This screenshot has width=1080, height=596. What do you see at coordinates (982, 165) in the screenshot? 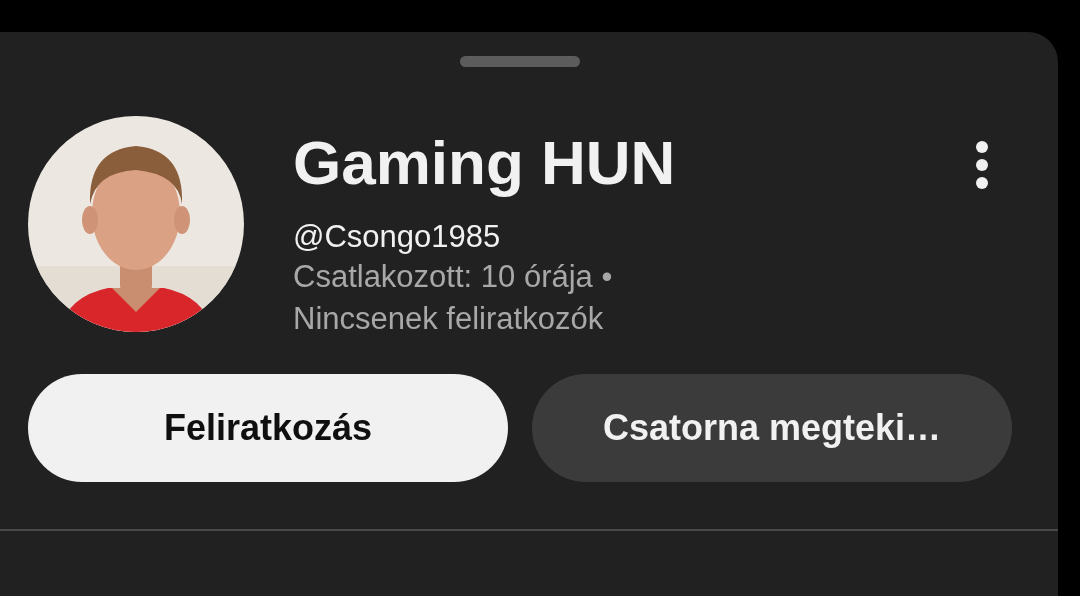
I see `more-options-icon` at bounding box center [982, 165].